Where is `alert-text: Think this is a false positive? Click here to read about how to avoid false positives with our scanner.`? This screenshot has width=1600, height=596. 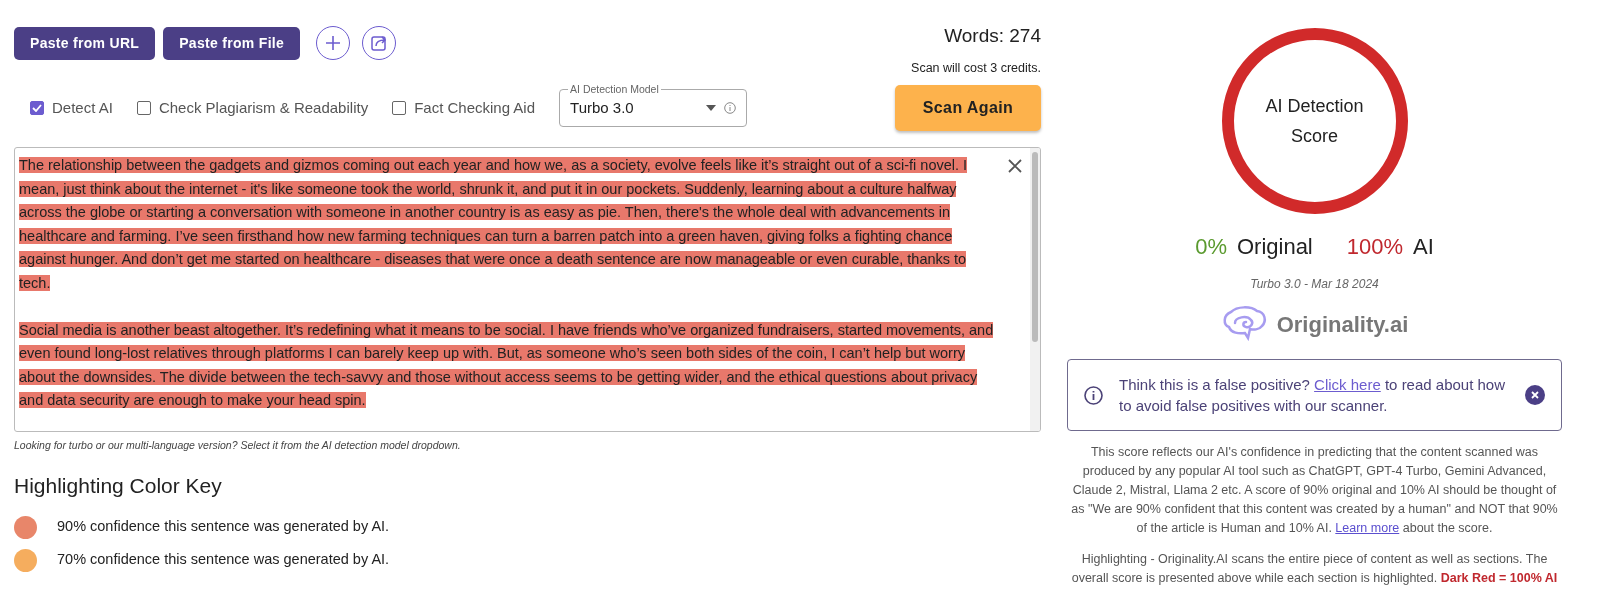
alert-text: Think this is a false positive? Click here to read about how to avoid false positives with our scanner. is located at coordinates (1313, 395).